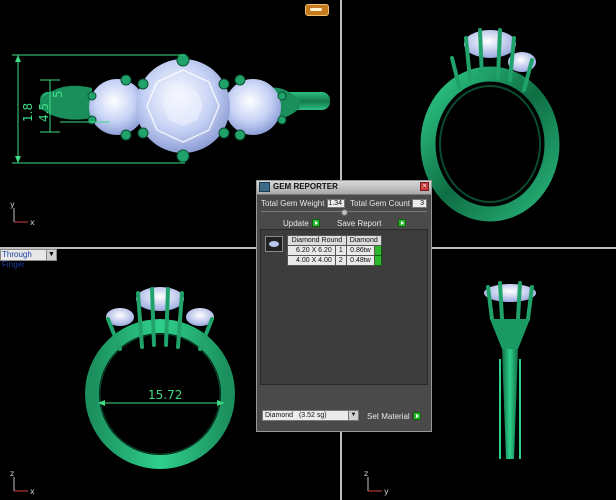 This screenshot has height=500, width=616. What do you see at coordinates (360, 260) in the screenshot?
I see `gem-weight: 0.48tw` at bounding box center [360, 260].